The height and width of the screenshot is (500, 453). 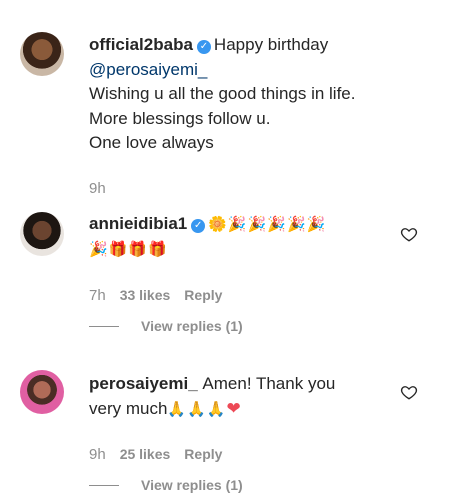 I want to click on comment-text: annieidibia1 ✓ 🌼🎉🎉🎉🎉🎉 🎉🎁🎁🎁, so click(x=244, y=236).